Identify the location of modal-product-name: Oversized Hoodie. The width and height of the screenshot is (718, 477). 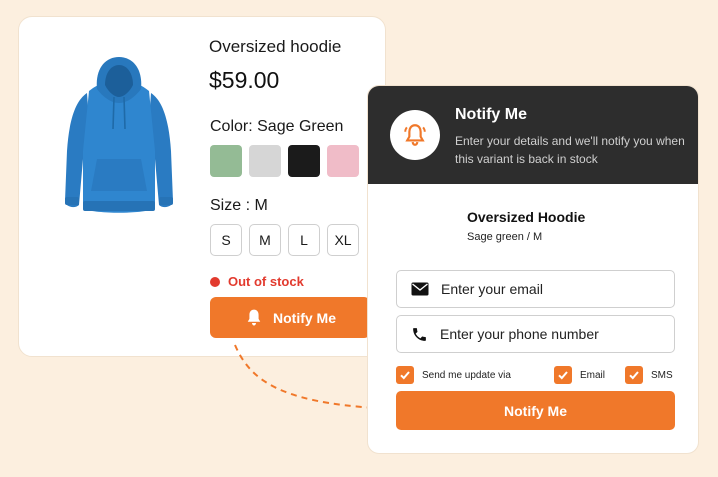
(526, 217).